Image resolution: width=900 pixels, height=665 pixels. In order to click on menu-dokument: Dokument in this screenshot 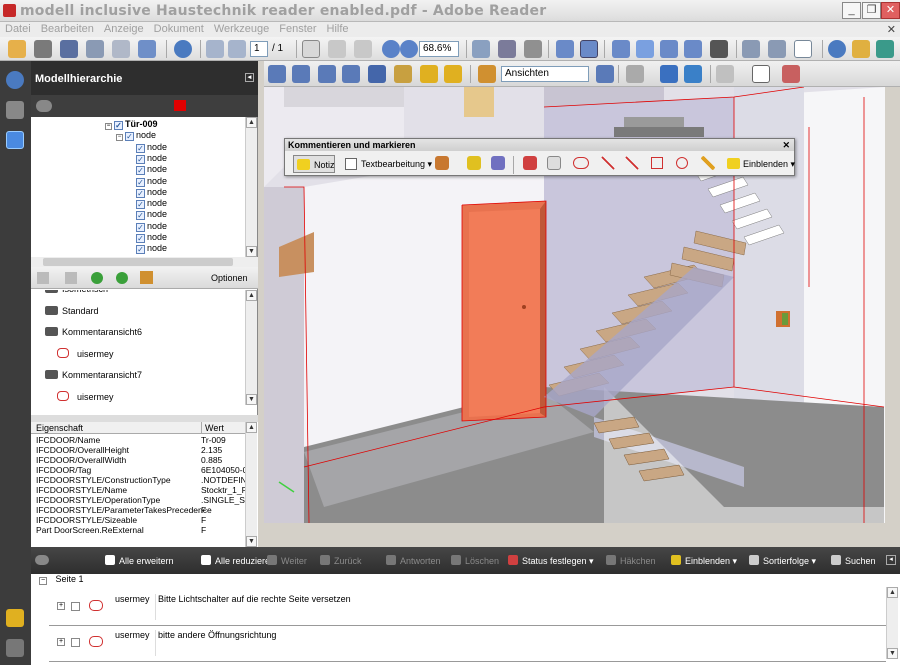, I will do `click(179, 29)`.